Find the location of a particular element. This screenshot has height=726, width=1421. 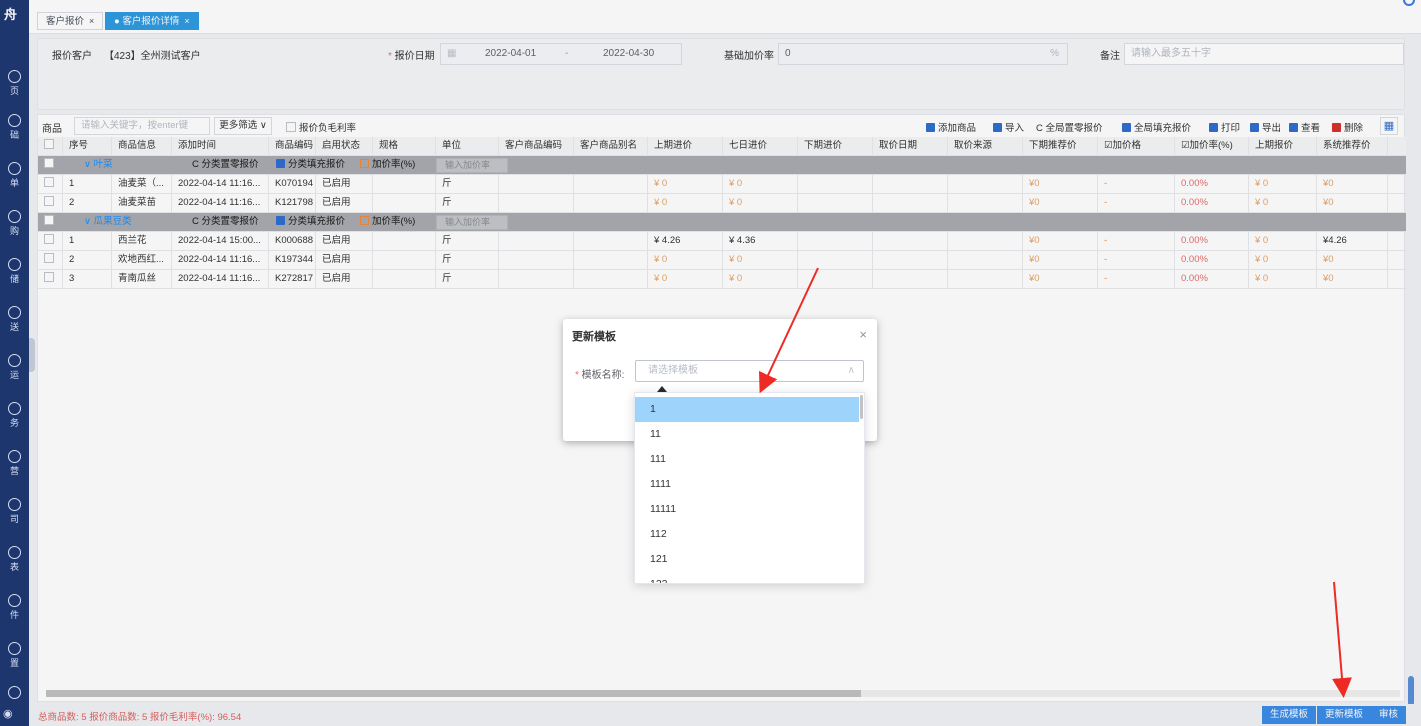

dialog-title: 更新模板 is located at coordinates (594, 337).